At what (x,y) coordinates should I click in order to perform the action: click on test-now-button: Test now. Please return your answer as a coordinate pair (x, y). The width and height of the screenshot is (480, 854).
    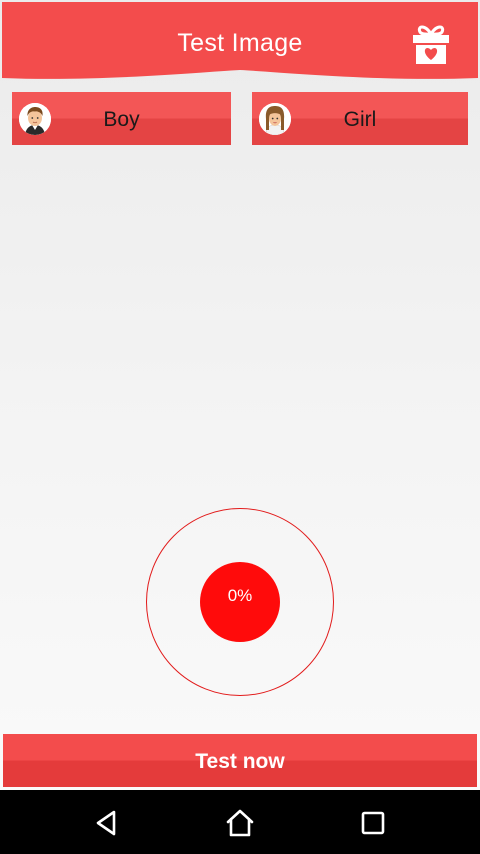
    Looking at the image, I should click on (240, 760).